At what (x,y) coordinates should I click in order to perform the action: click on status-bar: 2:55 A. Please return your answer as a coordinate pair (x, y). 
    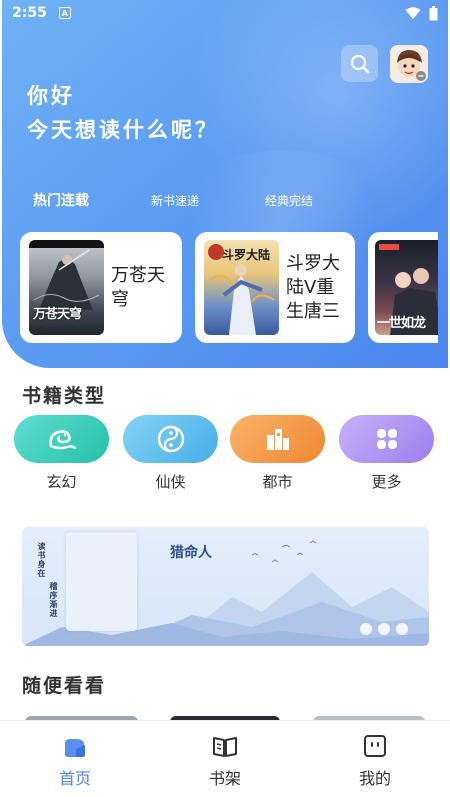
    Looking at the image, I should click on (225, 13).